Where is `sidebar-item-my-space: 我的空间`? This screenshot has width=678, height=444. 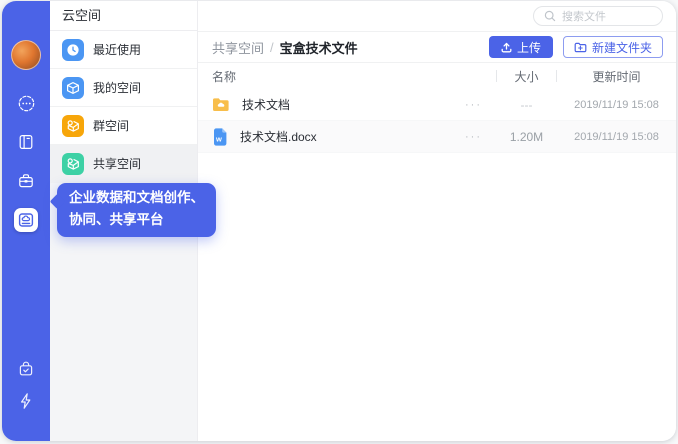
sidebar-item-my-space: 我的空间 is located at coordinates (123, 88).